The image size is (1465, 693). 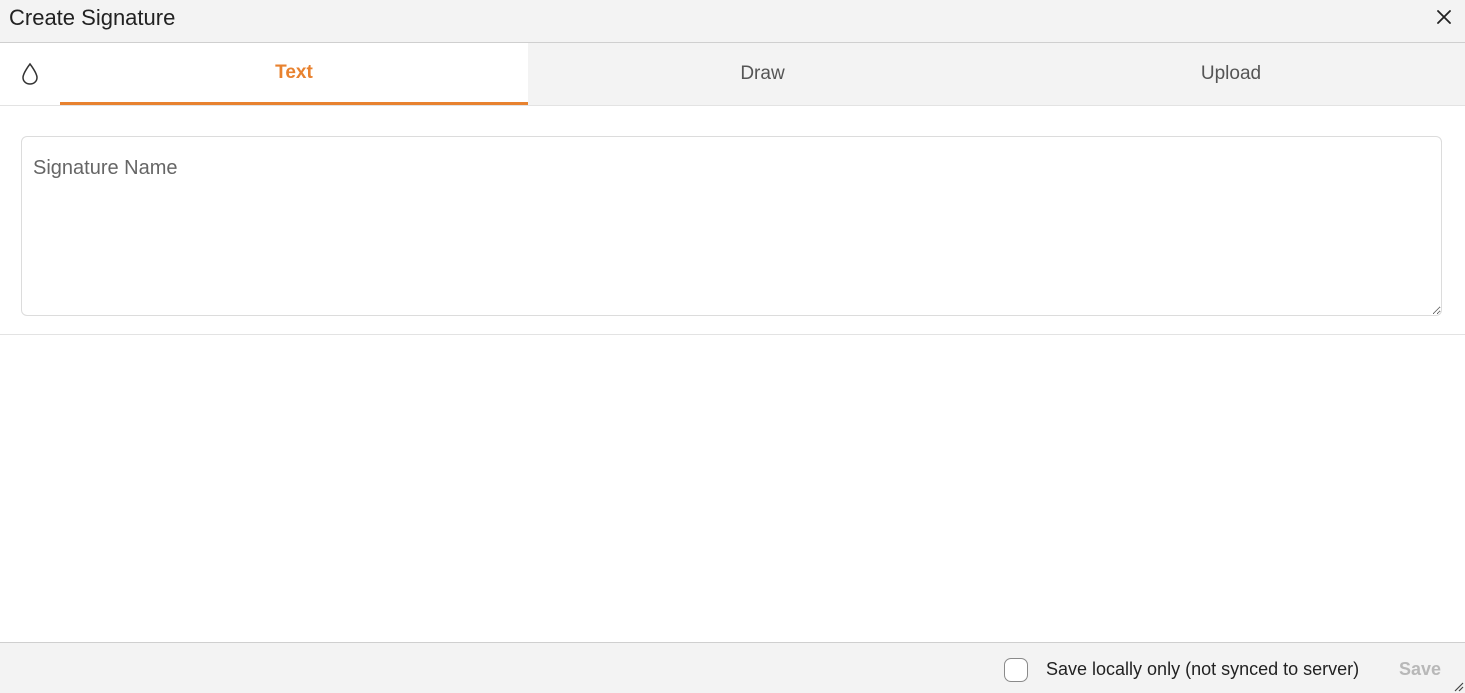 What do you see at coordinates (1420, 669) in the screenshot?
I see `save-button: Save` at bounding box center [1420, 669].